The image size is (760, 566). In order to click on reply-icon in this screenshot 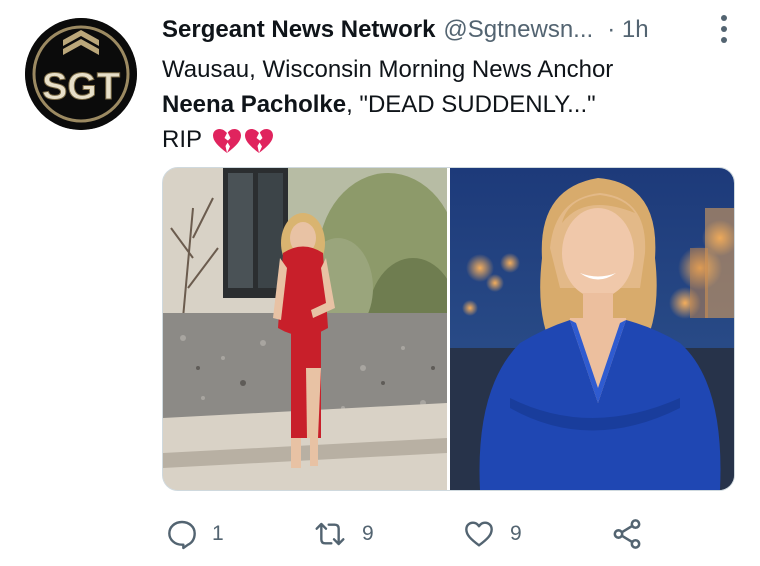, I will do `click(182, 535)`.